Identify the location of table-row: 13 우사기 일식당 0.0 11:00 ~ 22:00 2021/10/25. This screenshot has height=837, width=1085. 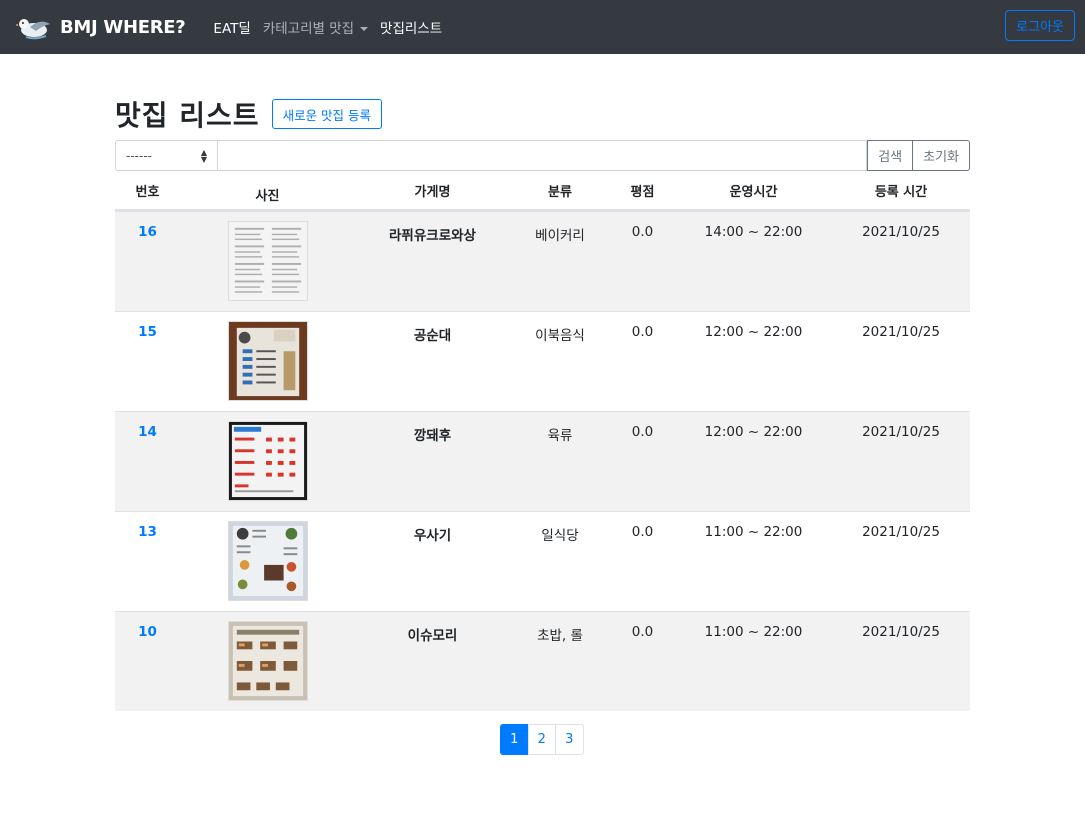
(542, 561).